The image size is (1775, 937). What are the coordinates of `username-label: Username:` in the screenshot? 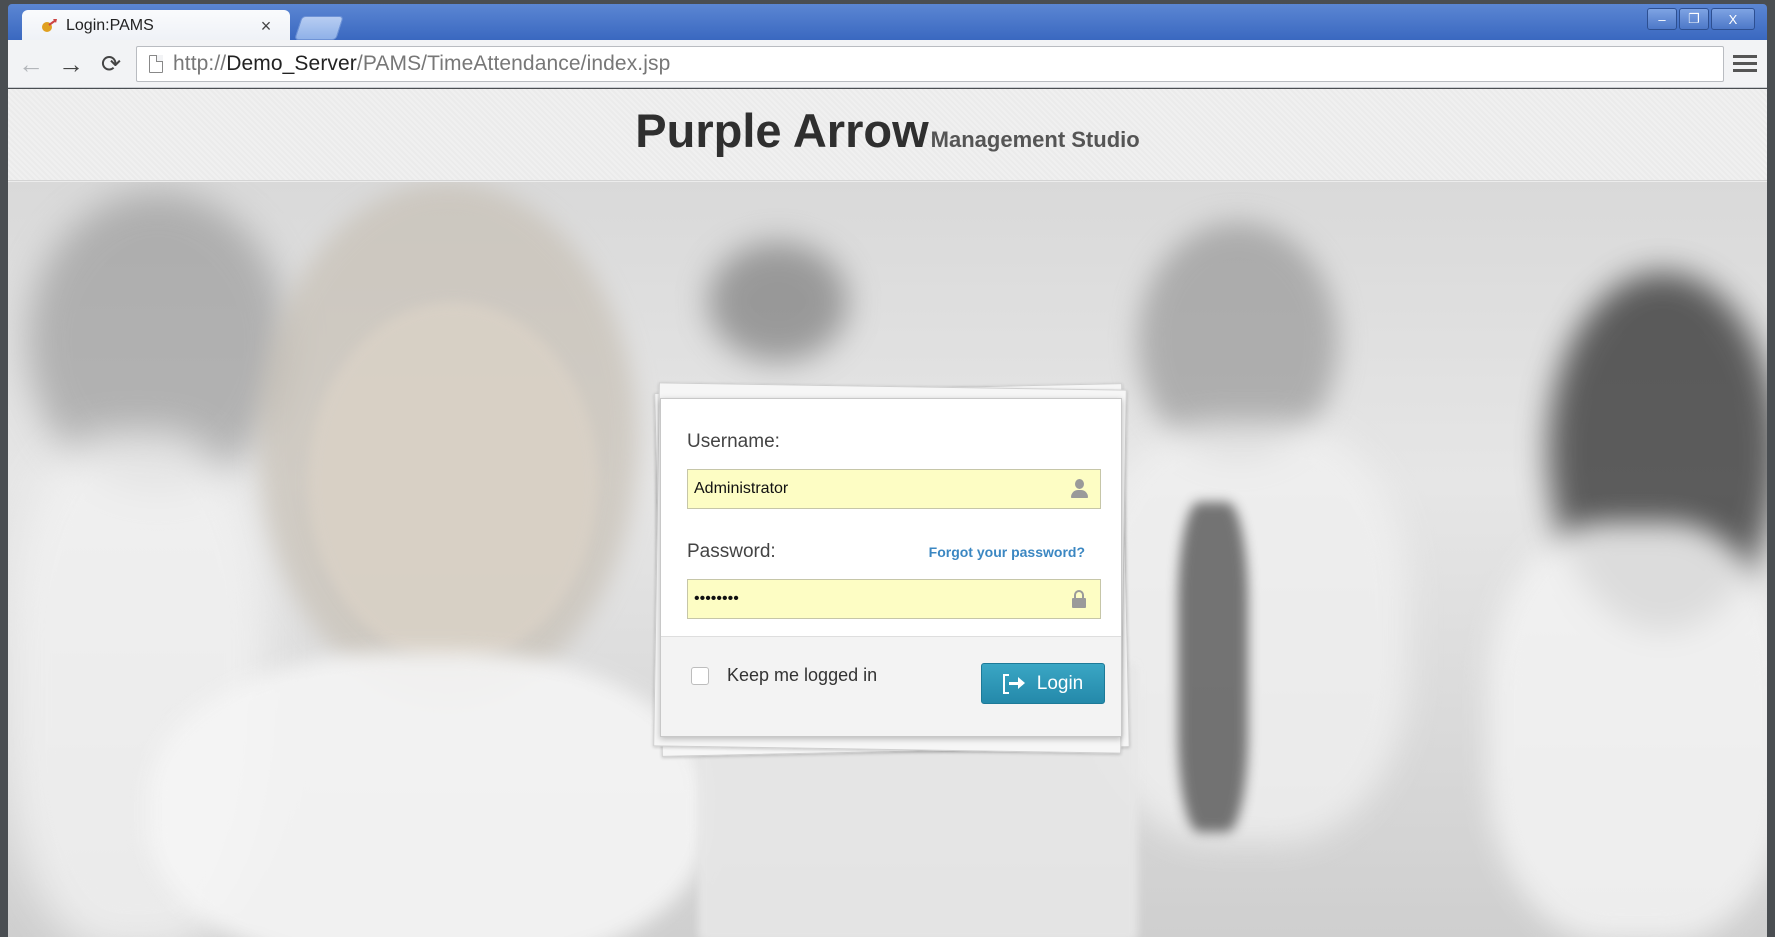 It's located at (733, 441).